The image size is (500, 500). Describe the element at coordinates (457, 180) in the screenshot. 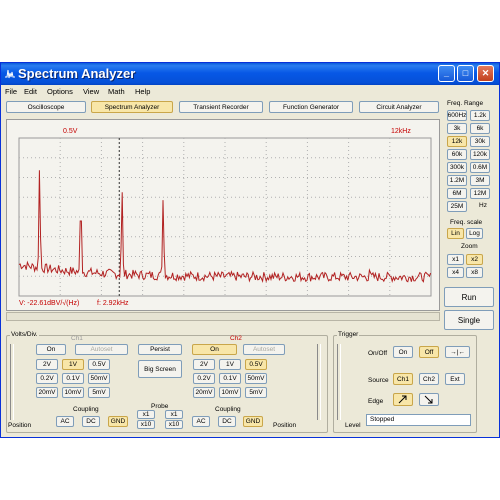

I see `freq-range-1-2m-button: 1.2M` at that location.